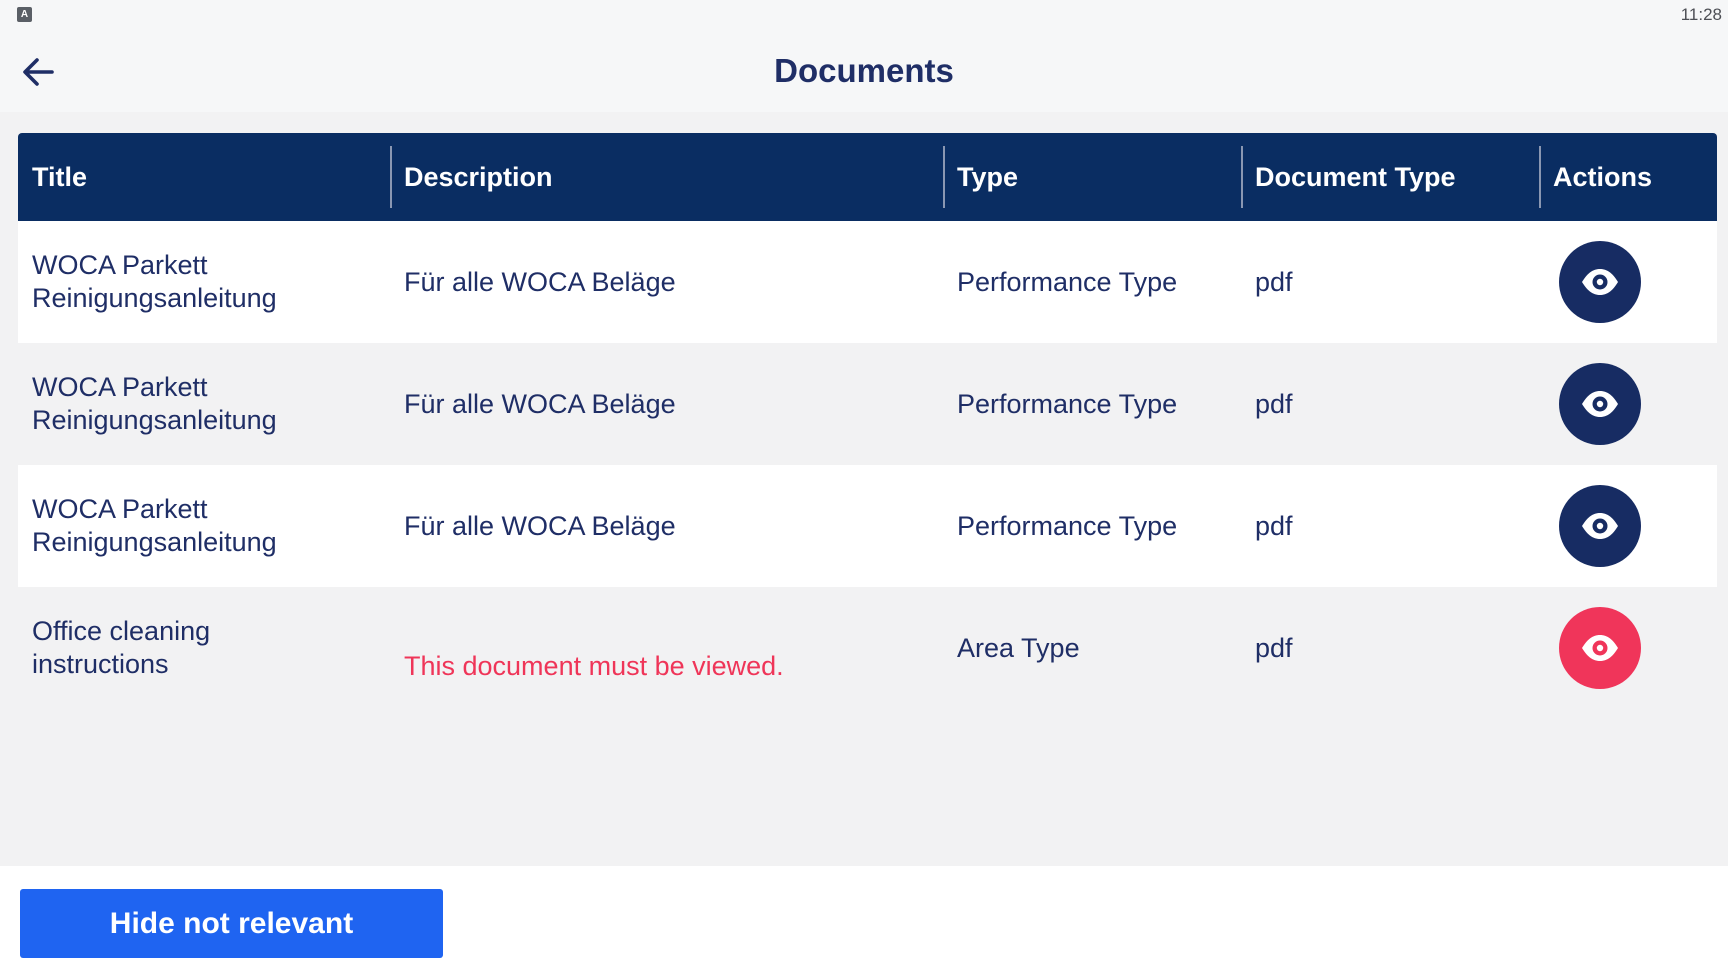  Describe the element at coordinates (594, 666) in the screenshot. I see `must-view-warning: This document must be viewed.` at that location.